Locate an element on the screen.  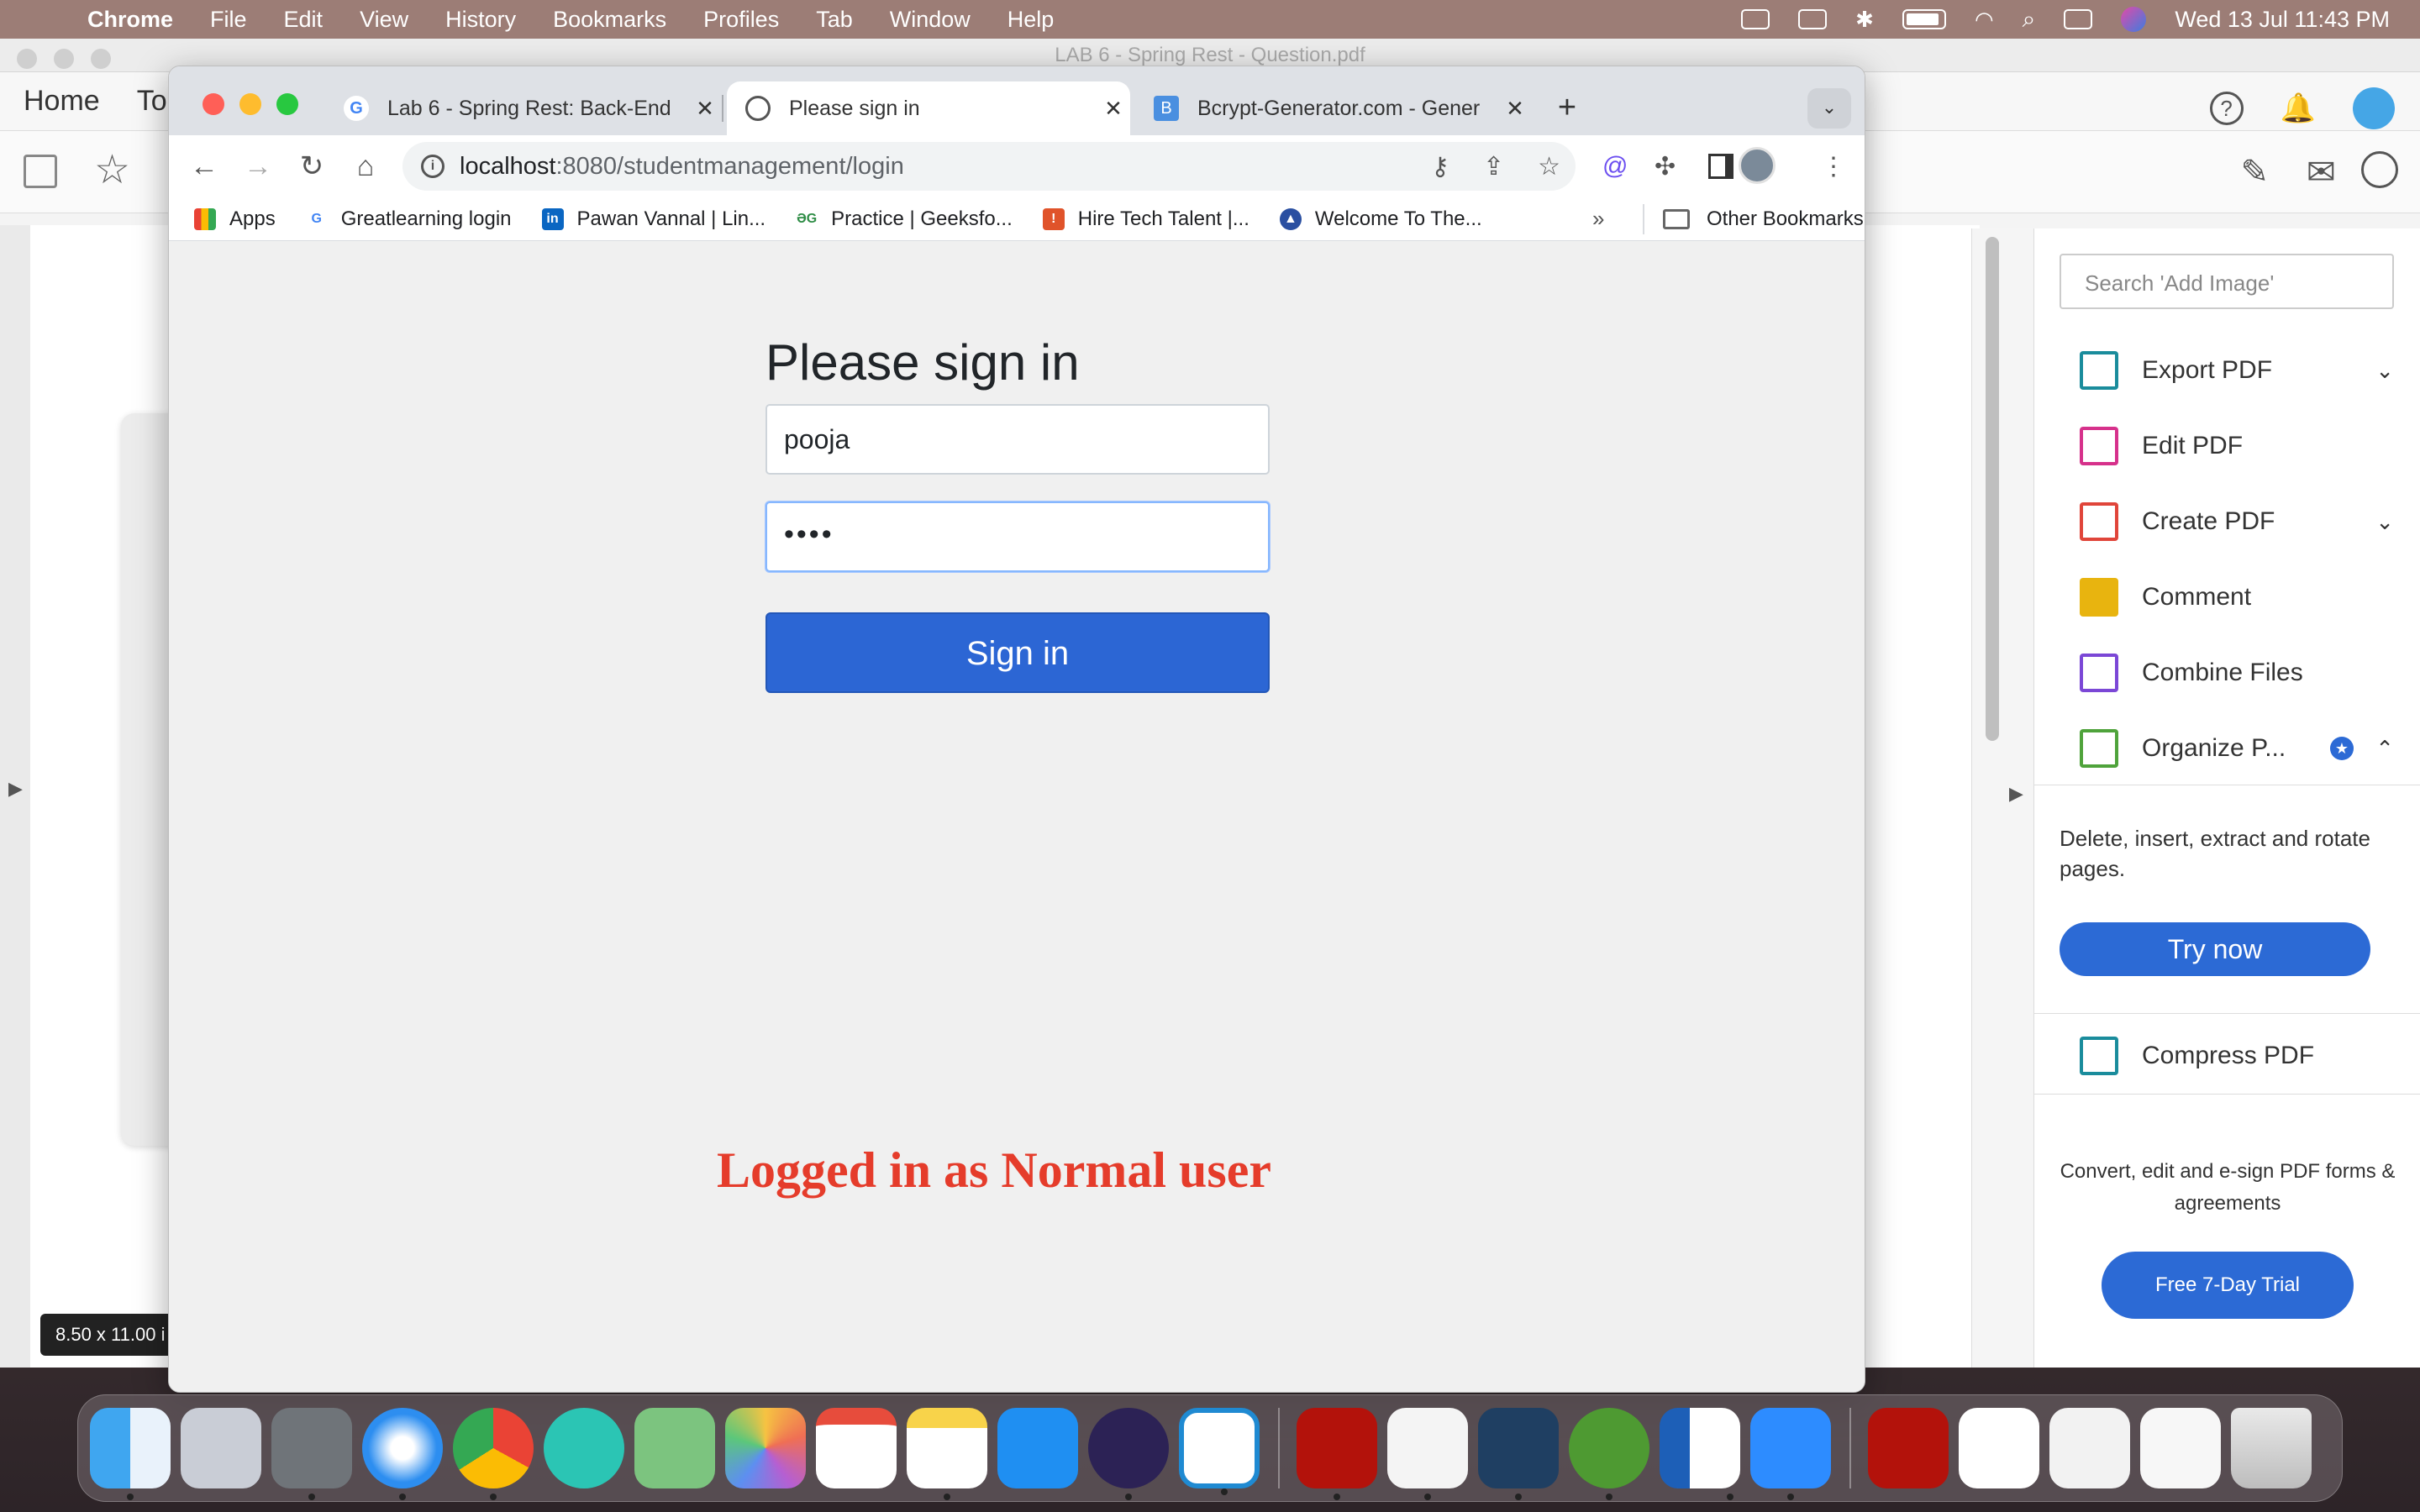
app-store-icon is located at coordinates (1037, 1448).